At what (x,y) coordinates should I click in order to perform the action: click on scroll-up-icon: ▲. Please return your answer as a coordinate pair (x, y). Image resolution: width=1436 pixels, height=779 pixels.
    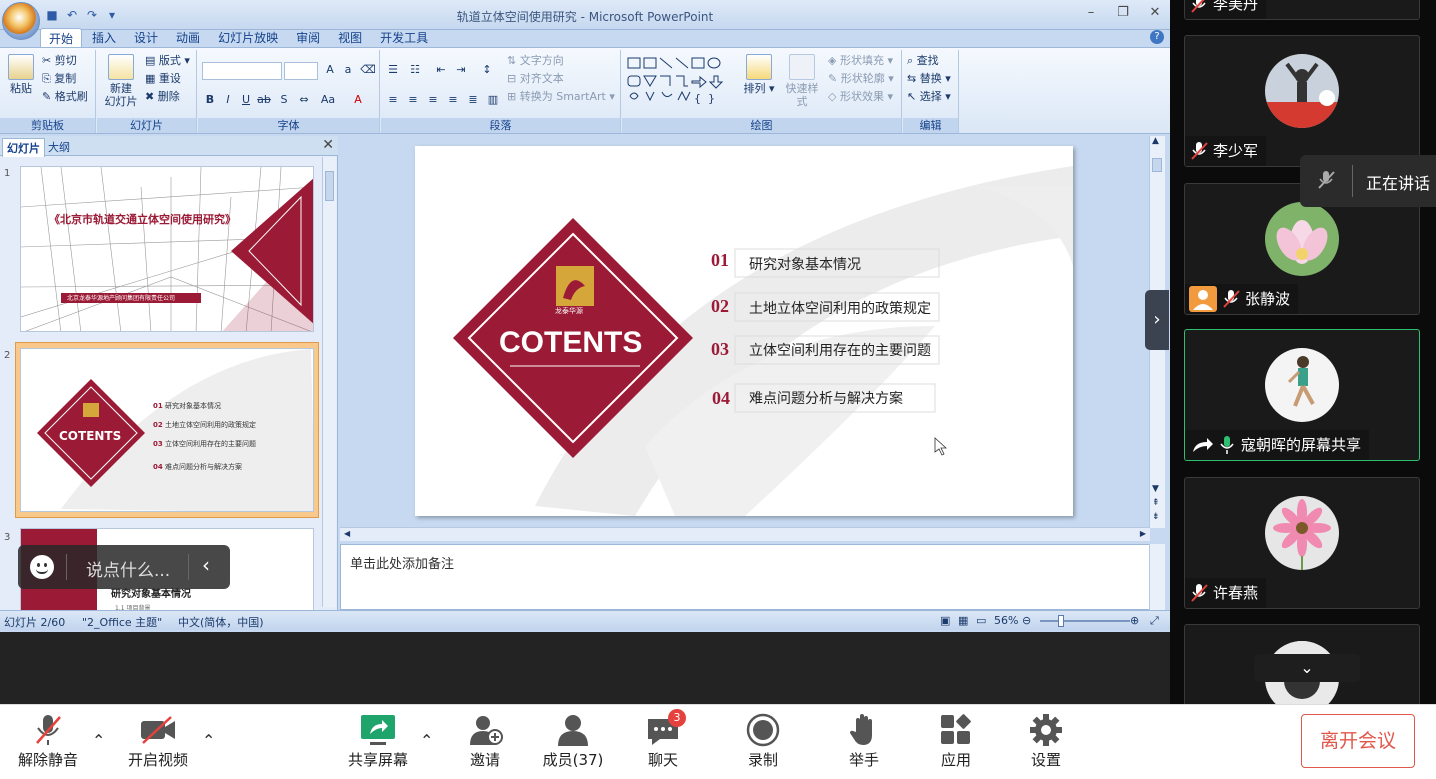
    Looking at the image, I should click on (1155, 141).